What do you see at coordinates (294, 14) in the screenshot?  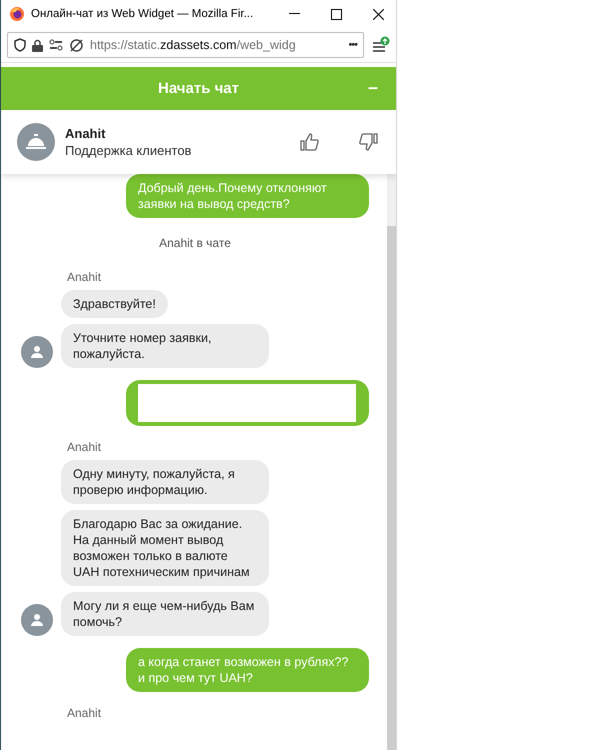 I see `minimize-icon` at bounding box center [294, 14].